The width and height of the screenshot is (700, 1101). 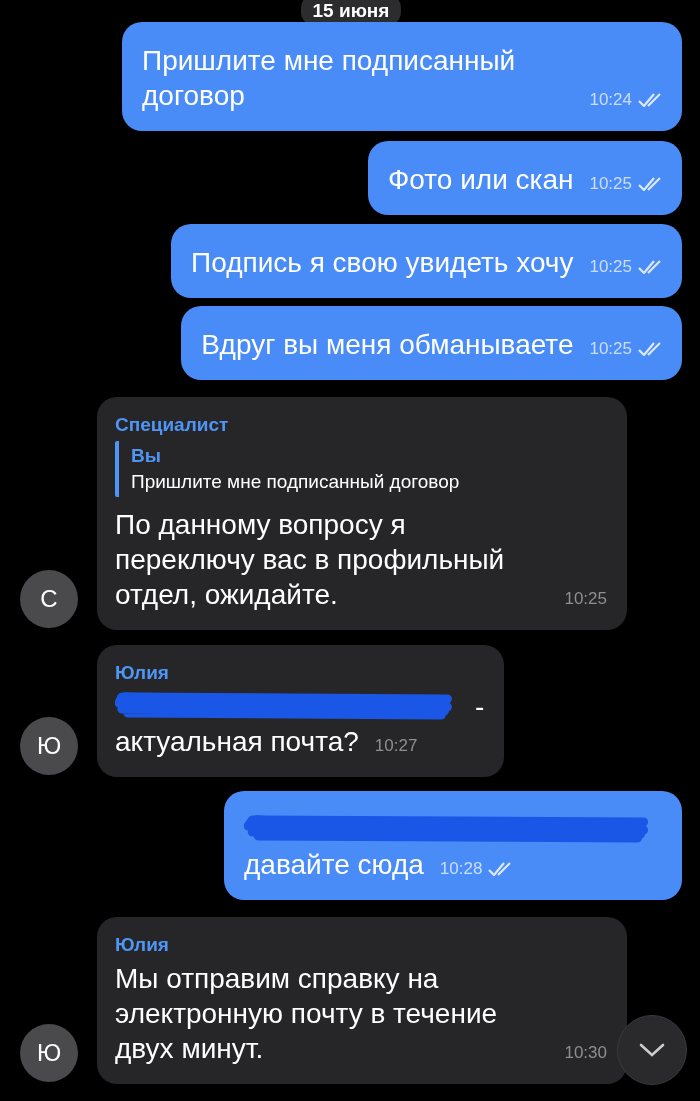 What do you see at coordinates (237, 742) in the screenshot?
I see `message-text: актуальная почта?` at bounding box center [237, 742].